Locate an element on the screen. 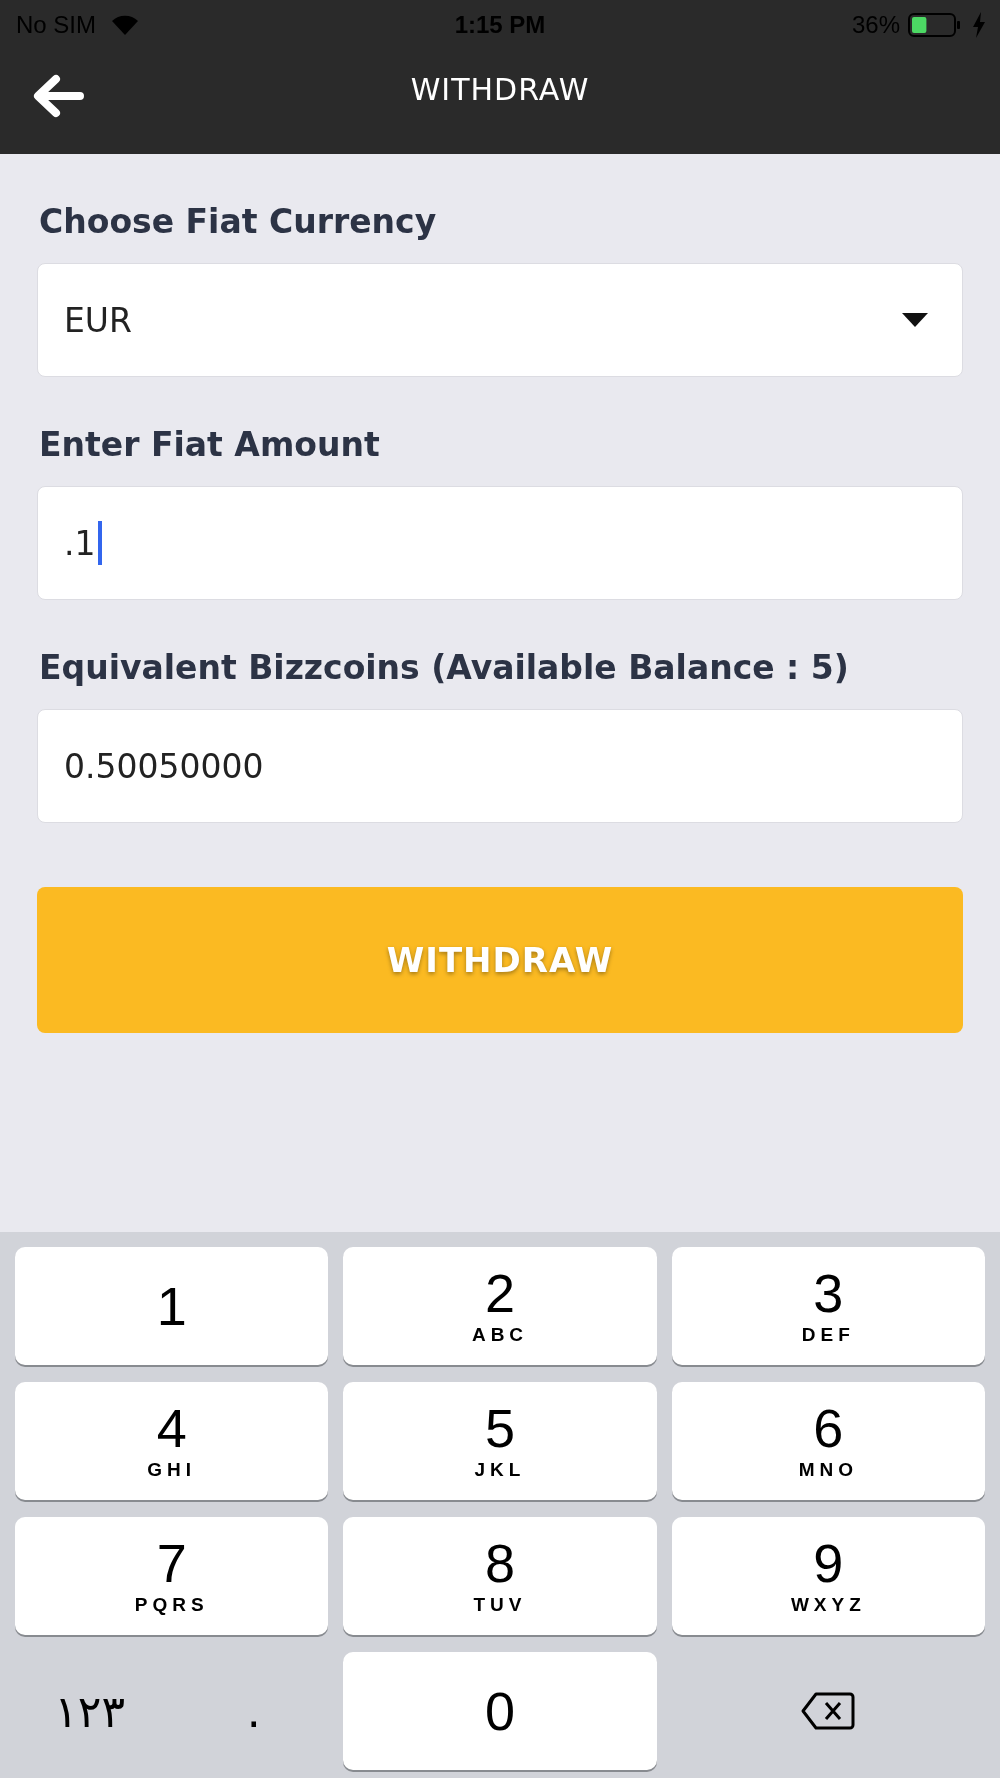 The width and height of the screenshot is (1000, 1778). keypad-key: 6 MNO is located at coordinates (828, 1441).